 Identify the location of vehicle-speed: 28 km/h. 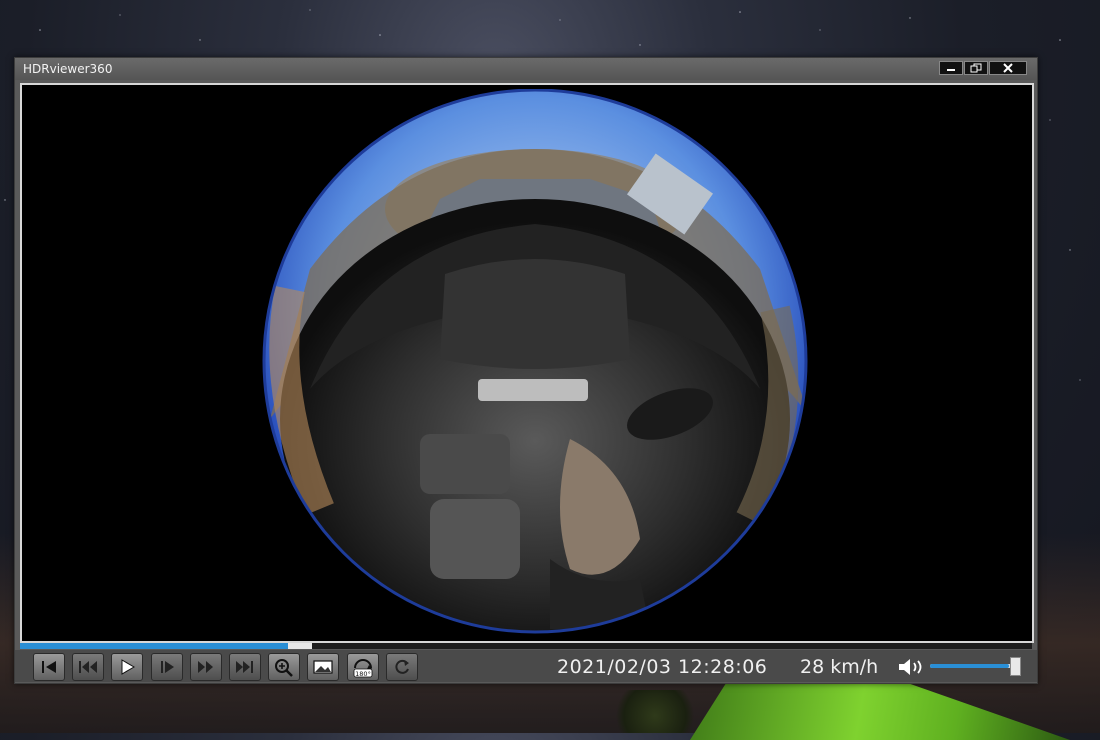
(839, 667).